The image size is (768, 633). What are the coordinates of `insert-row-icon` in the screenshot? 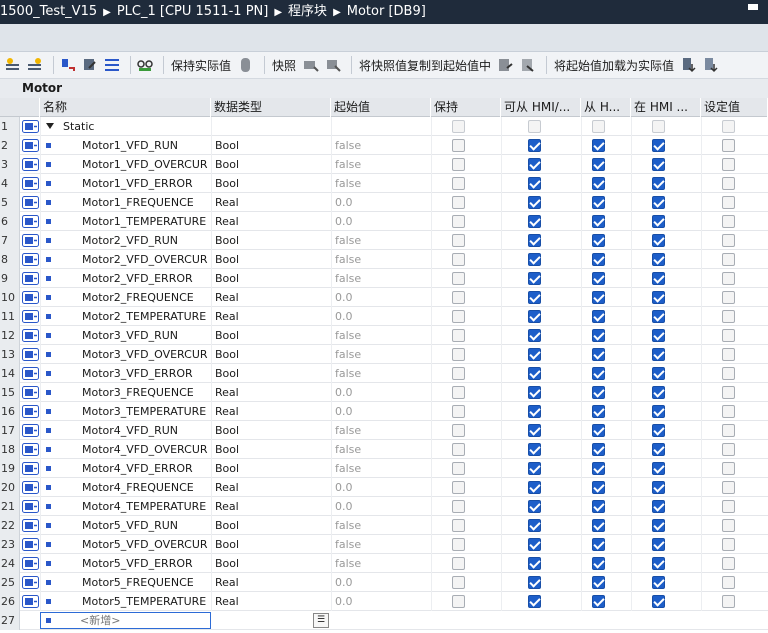 It's located at (13, 65).